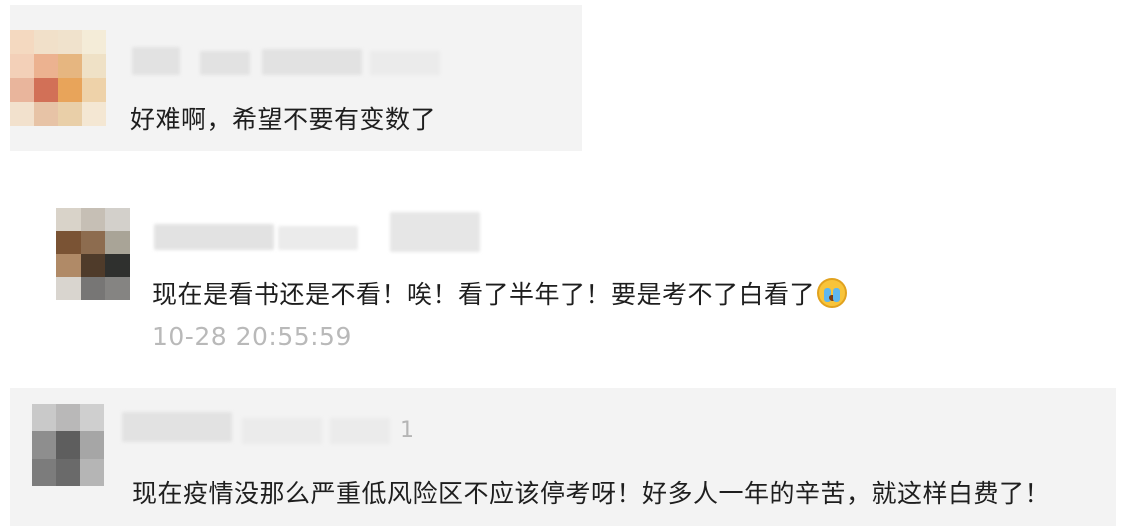 The height and width of the screenshot is (526, 1126). What do you see at coordinates (283, 119) in the screenshot?
I see `comment-text: 好难啊，希望不要有变数了` at bounding box center [283, 119].